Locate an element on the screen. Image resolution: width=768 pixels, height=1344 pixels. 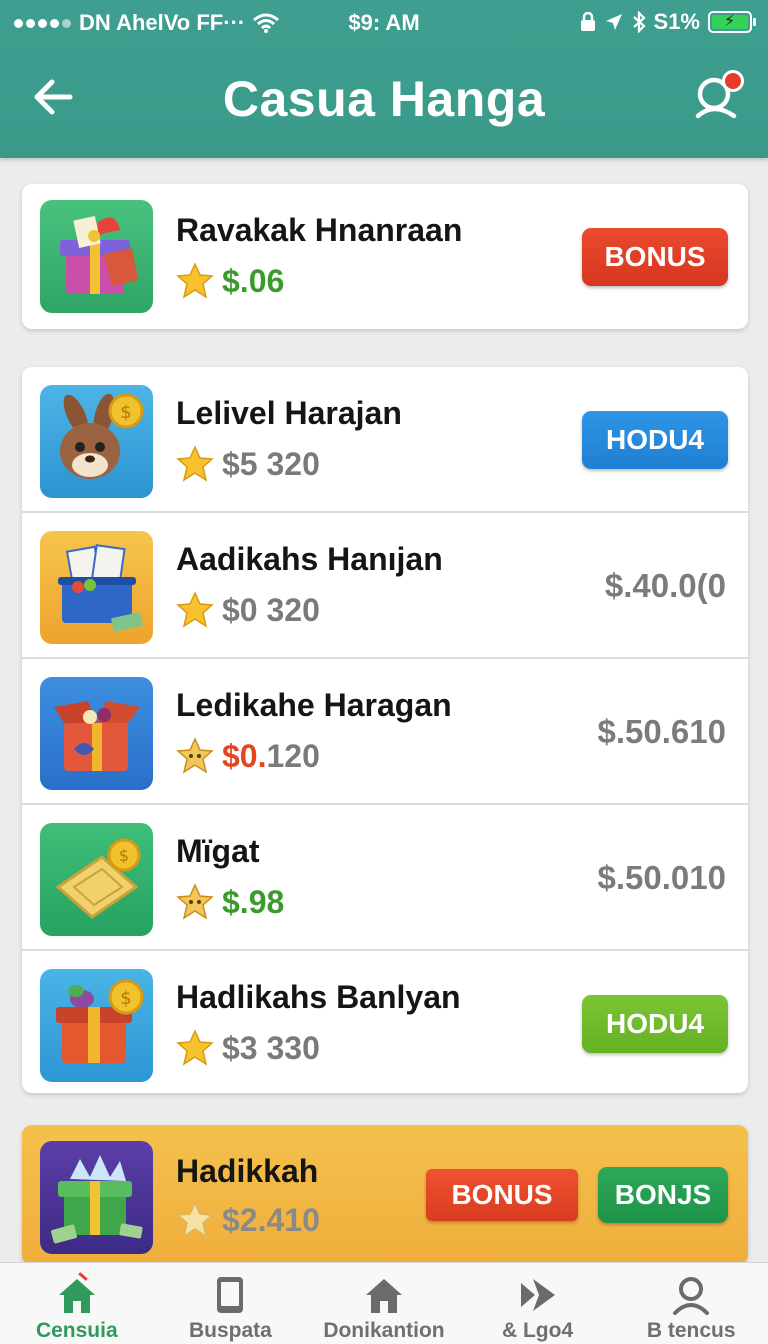
tab-btencus: B tencus is located at coordinates (691, 1303).